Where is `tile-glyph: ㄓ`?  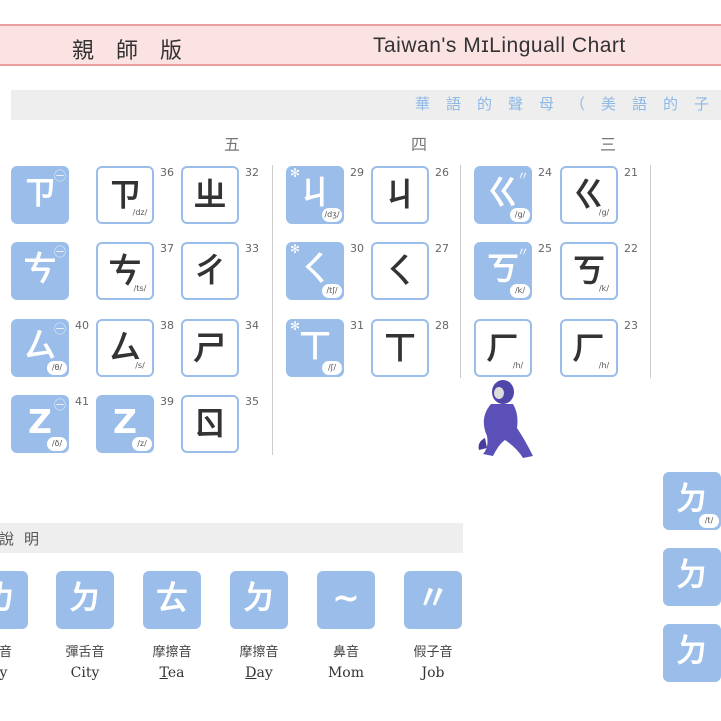 tile-glyph: ㄓ is located at coordinates (210, 194).